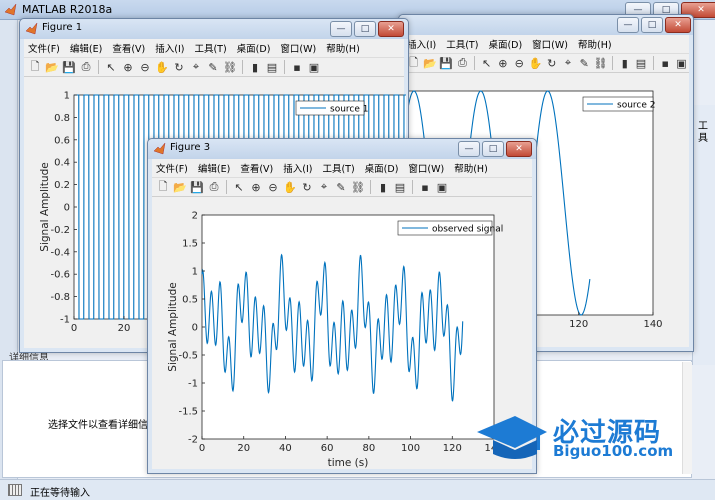 The width and height of the screenshot is (715, 500). I want to click on y-tick-label: 0, so click(195, 328).